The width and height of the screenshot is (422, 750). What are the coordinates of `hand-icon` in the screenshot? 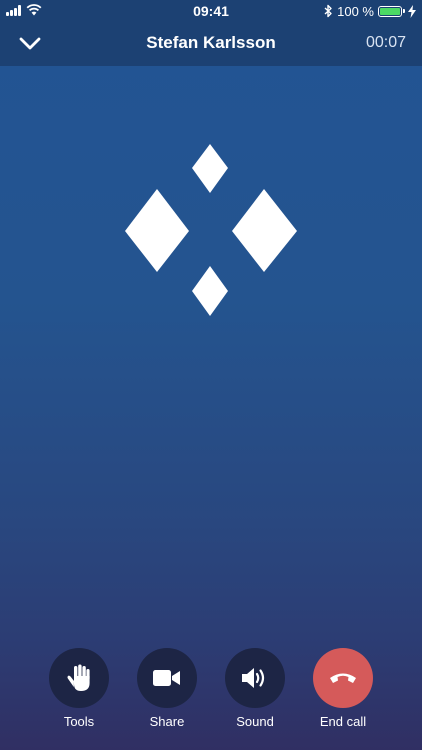 It's located at (78, 677).